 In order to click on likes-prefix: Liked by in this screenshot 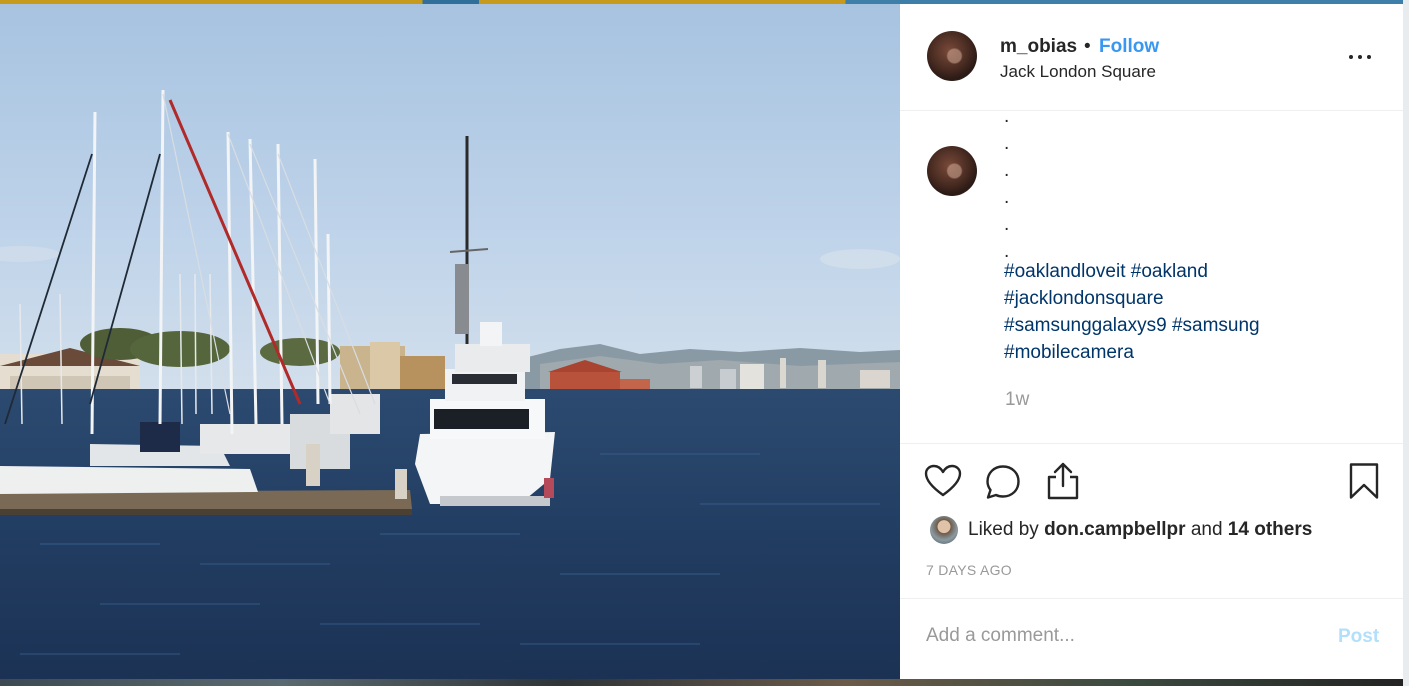, I will do `click(1003, 529)`.